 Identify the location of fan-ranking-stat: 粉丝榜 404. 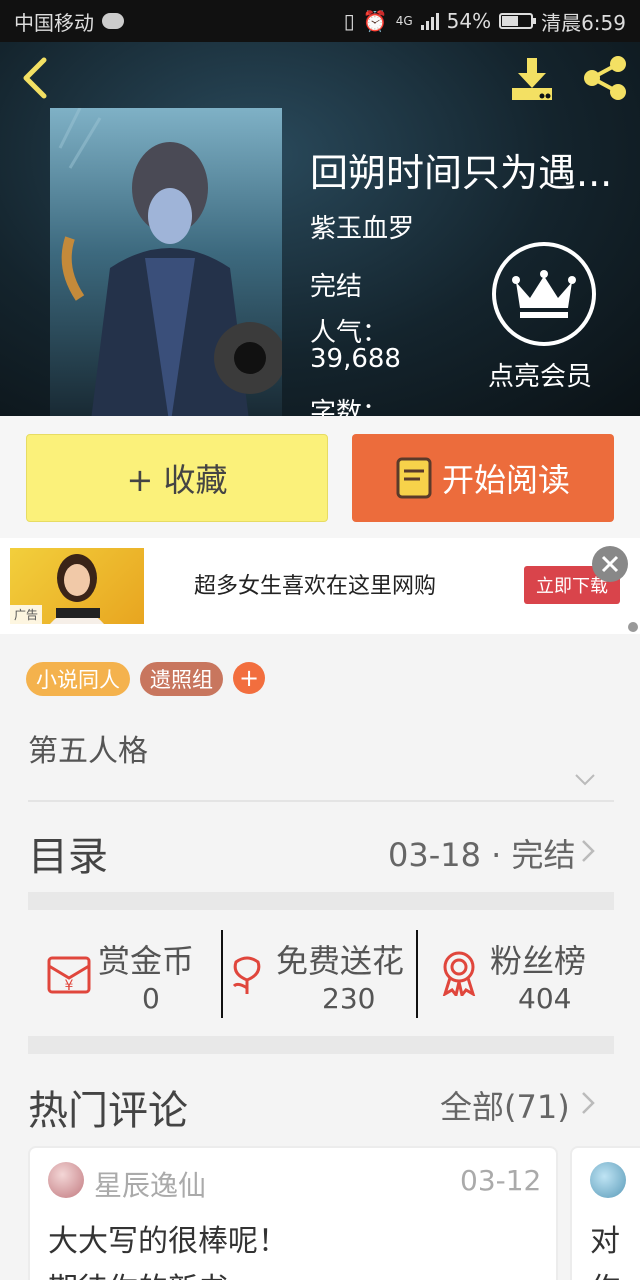
(520, 974).